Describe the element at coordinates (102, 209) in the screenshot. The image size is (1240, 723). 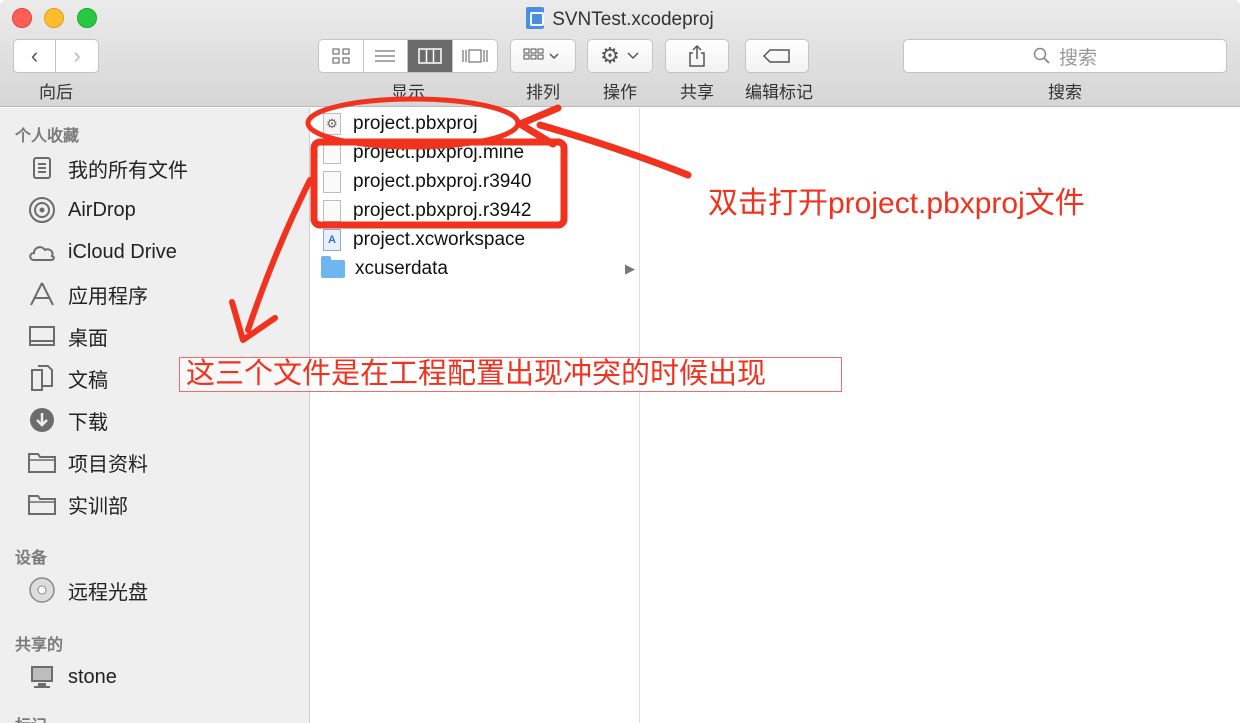
I see `sidebar-item-label: AirDrop` at that location.